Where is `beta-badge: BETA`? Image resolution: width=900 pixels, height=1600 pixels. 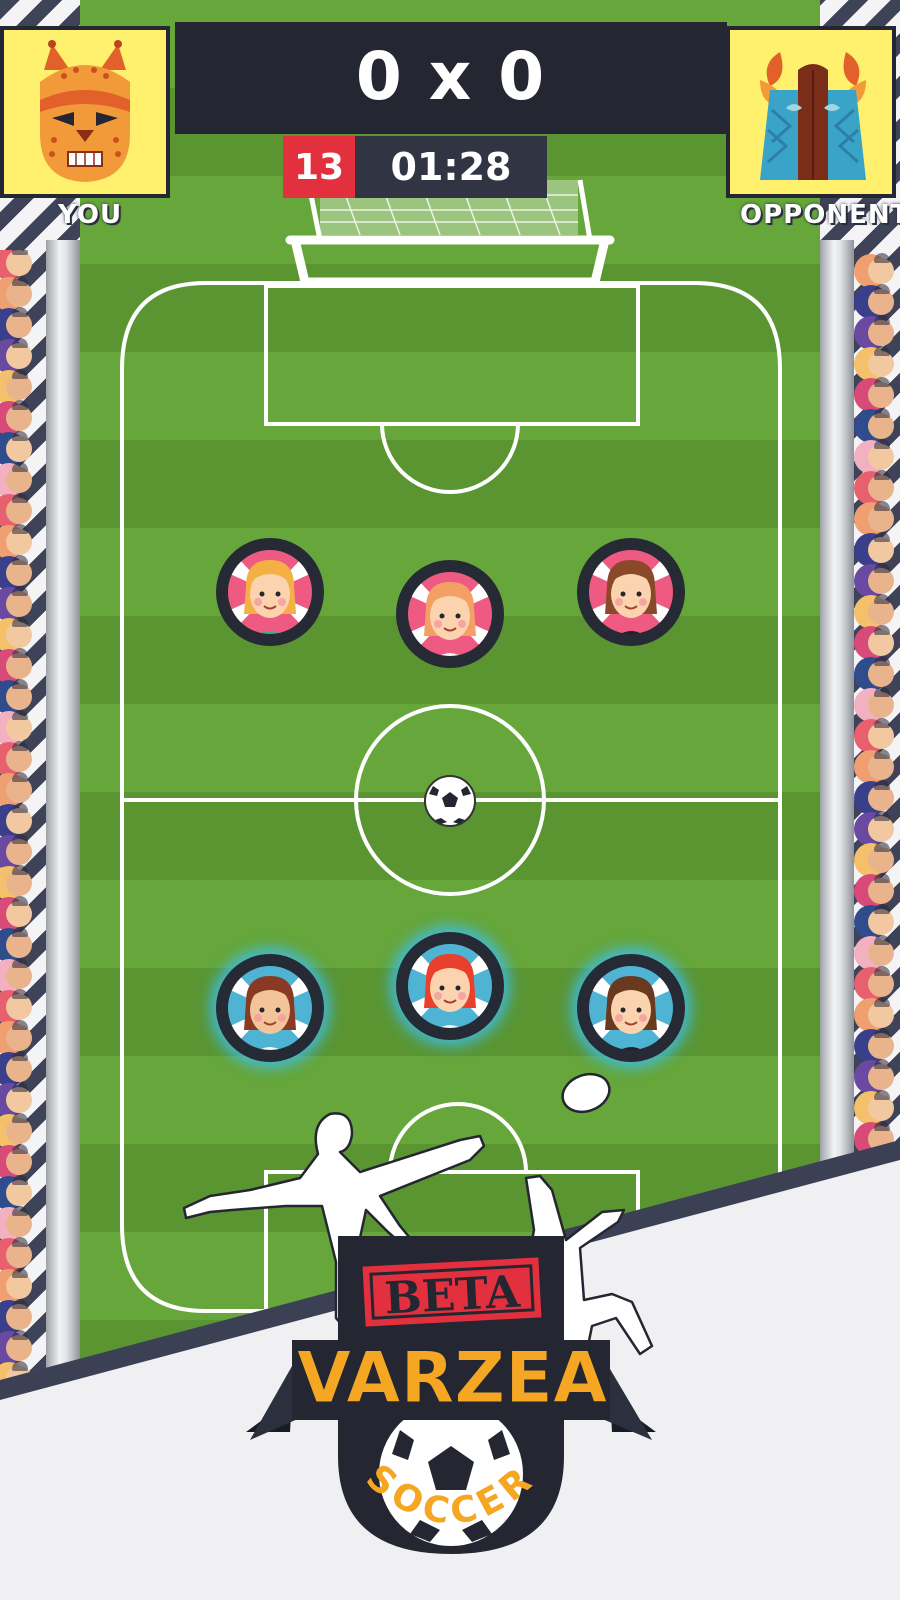 beta-badge: BETA is located at coordinates (452, 1295).